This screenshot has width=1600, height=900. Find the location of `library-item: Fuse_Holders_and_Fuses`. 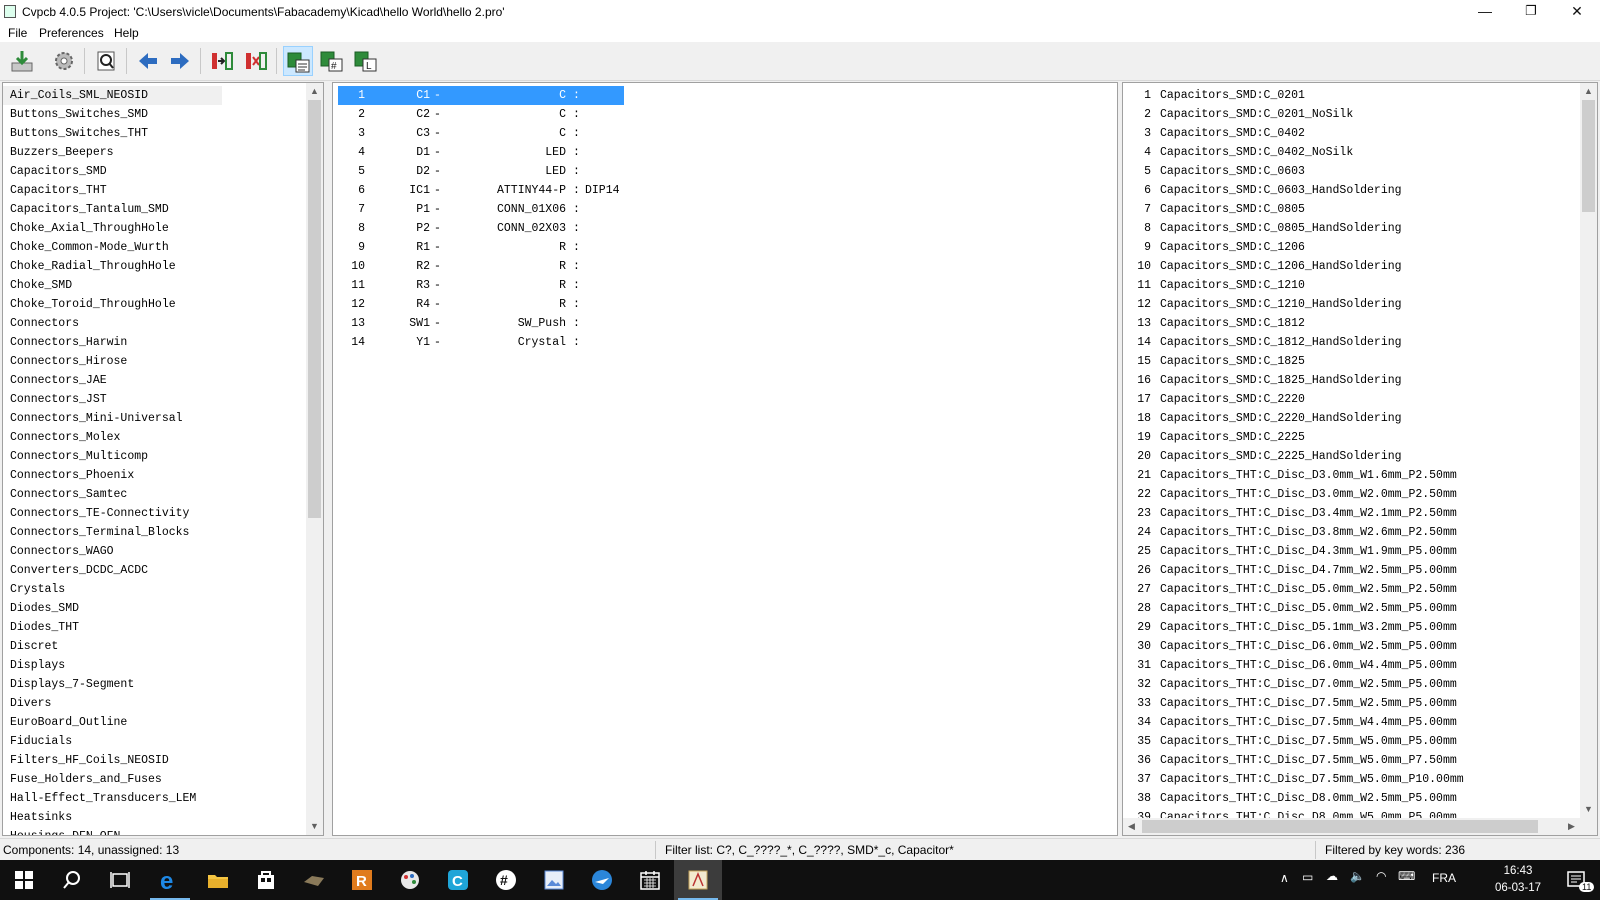

library-item: Fuse_Holders_and_Fuses is located at coordinates (112, 779).